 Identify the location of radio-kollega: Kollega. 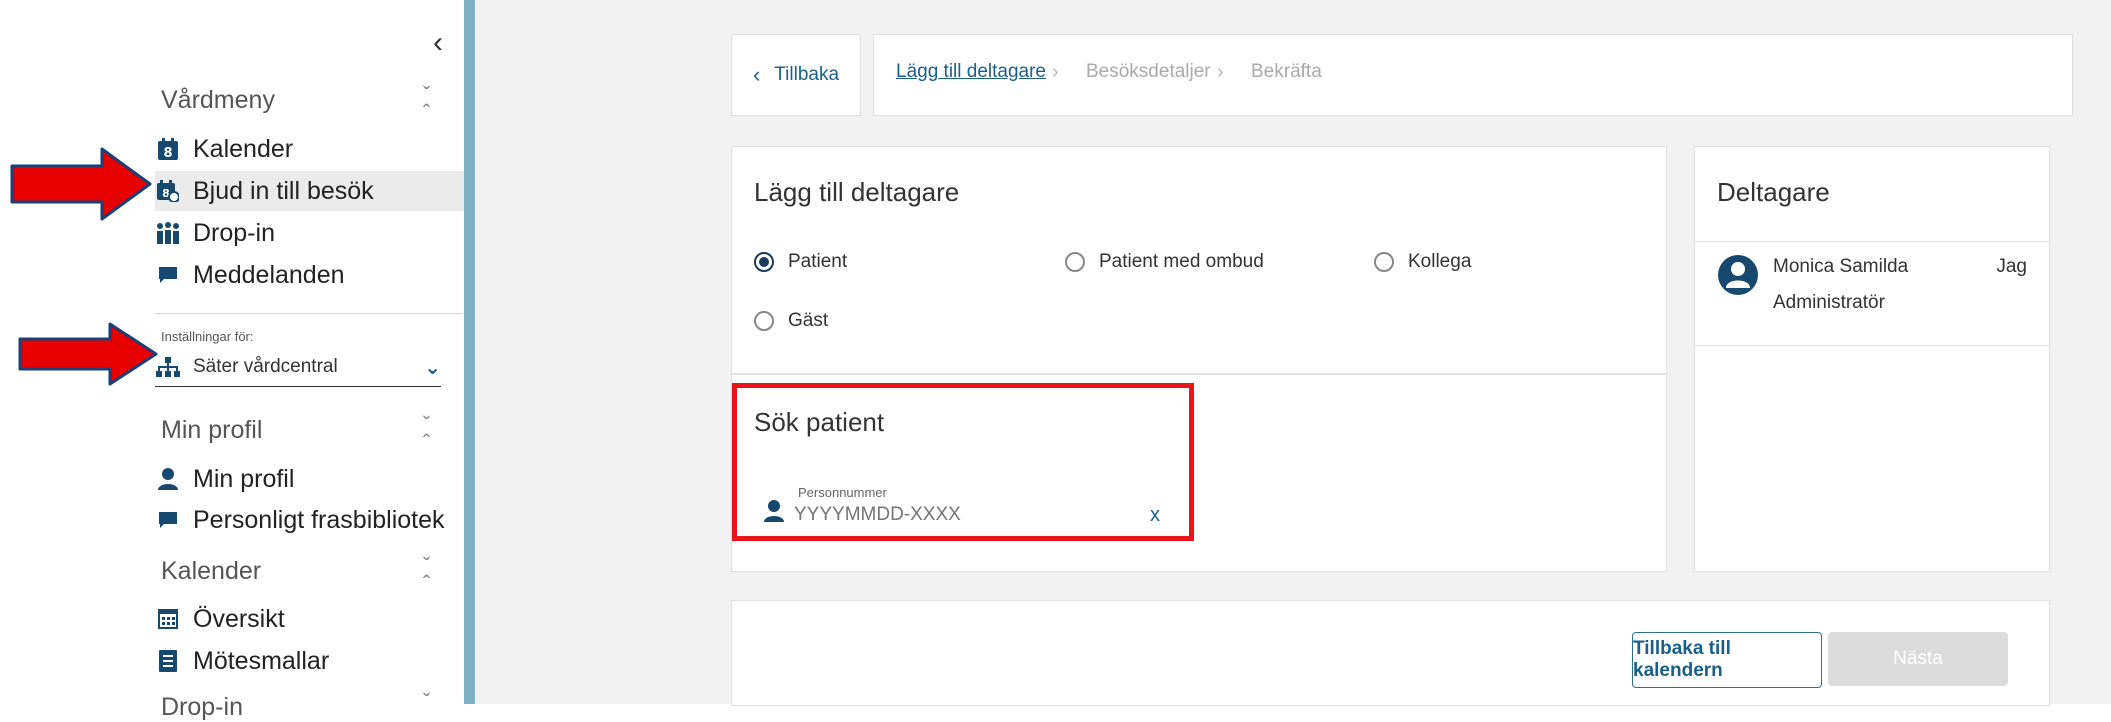
(1422, 262).